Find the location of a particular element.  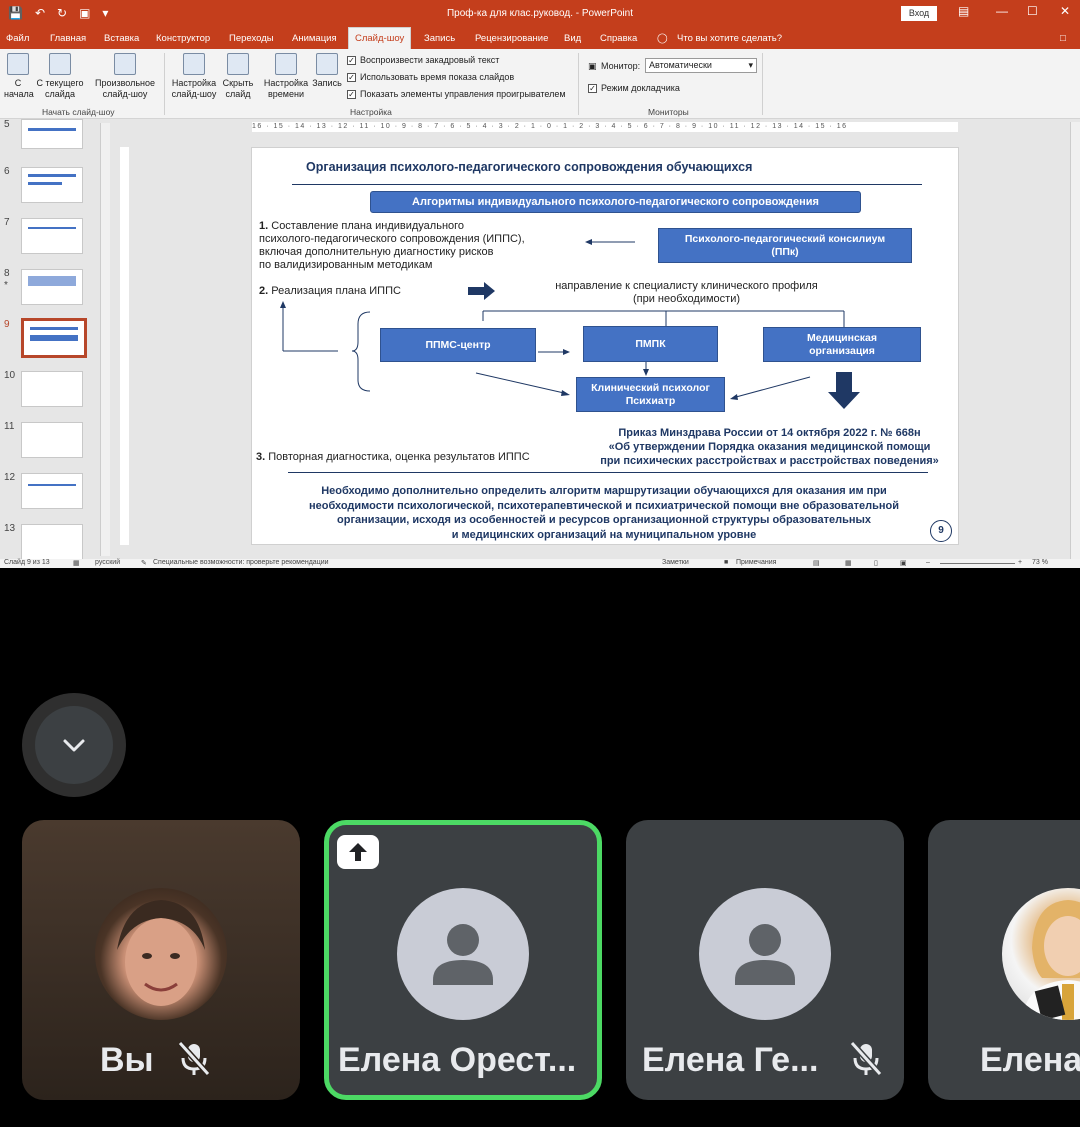

presenter-view-checkbox: ✓ Режим докладчика is located at coordinates (634, 88).